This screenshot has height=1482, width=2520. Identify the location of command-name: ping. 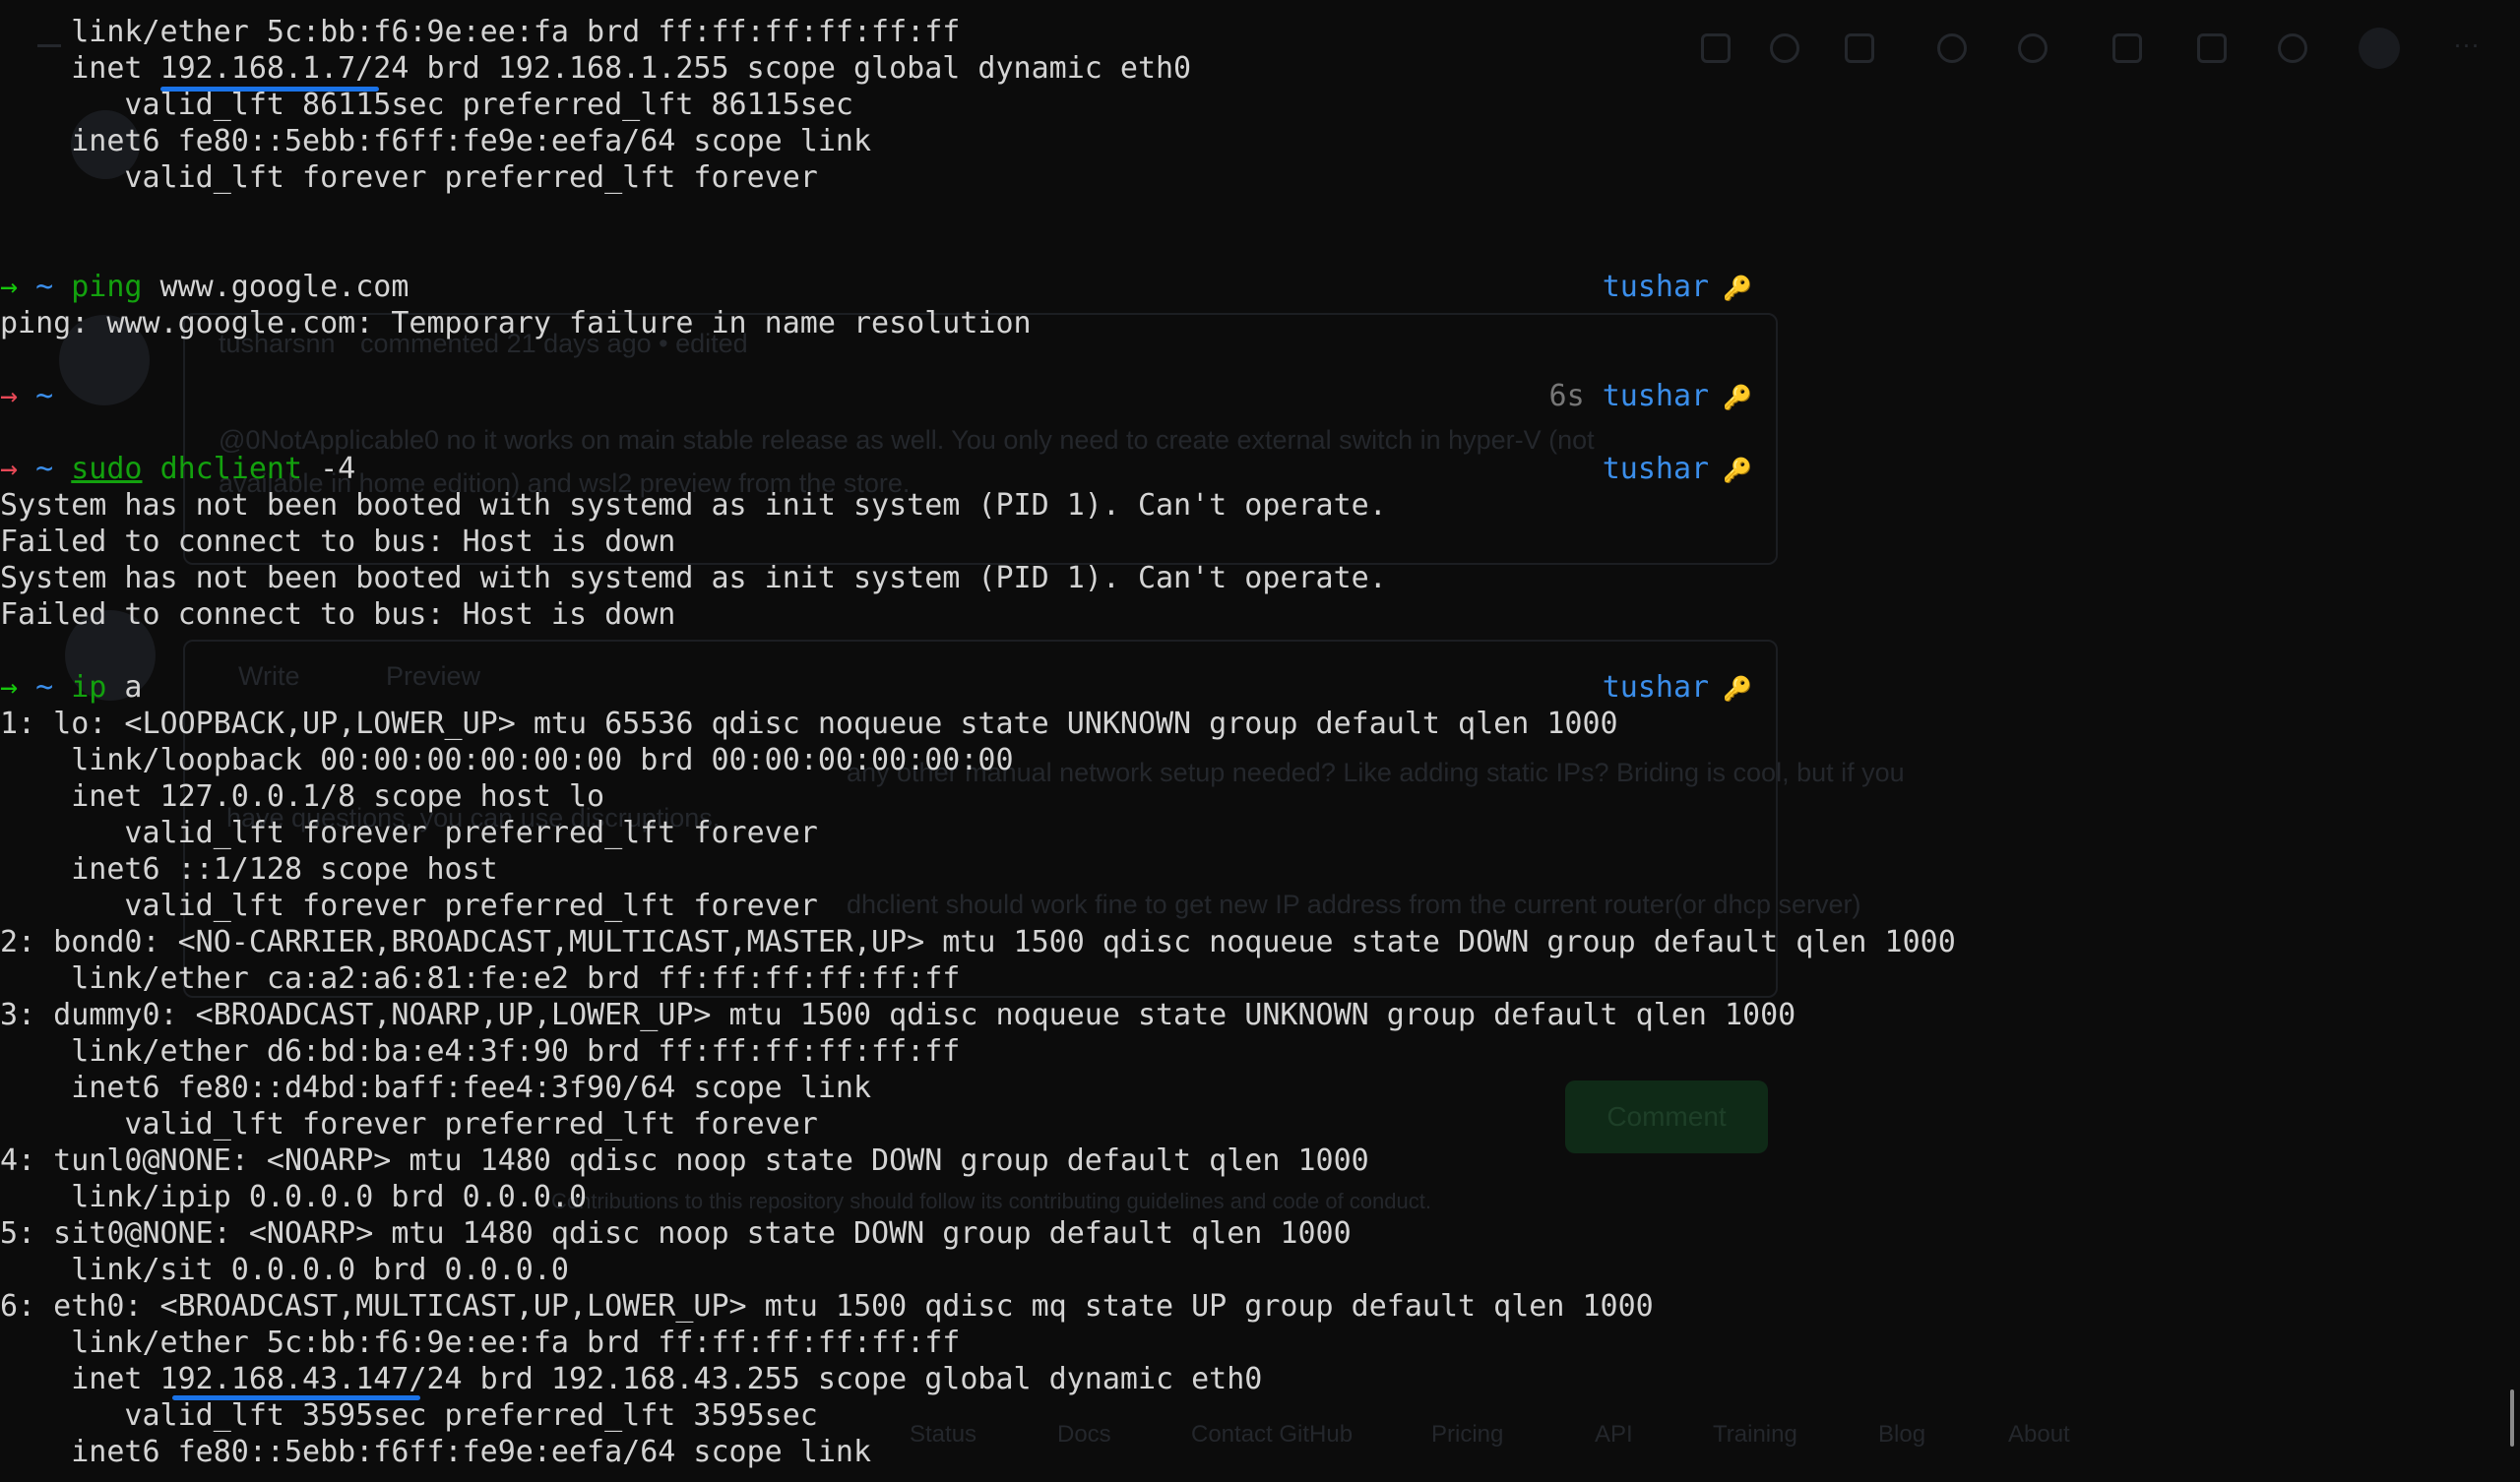
(107, 287).